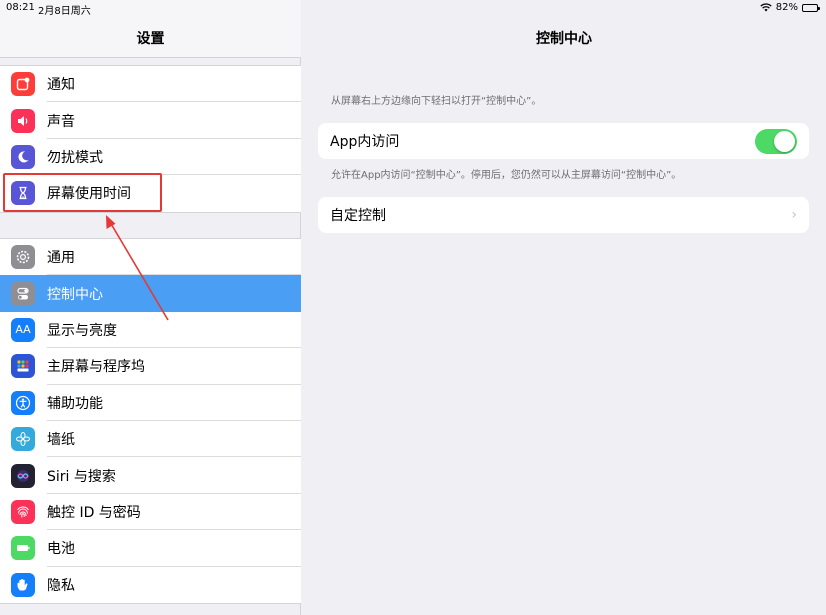 Image resolution: width=826 pixels, height=615 pixels. Describe the element at coordinates (150, 512) in the screenshot. I see `sidebar-item-touch-id-passcode: 触控 ID 与密码` at that location.